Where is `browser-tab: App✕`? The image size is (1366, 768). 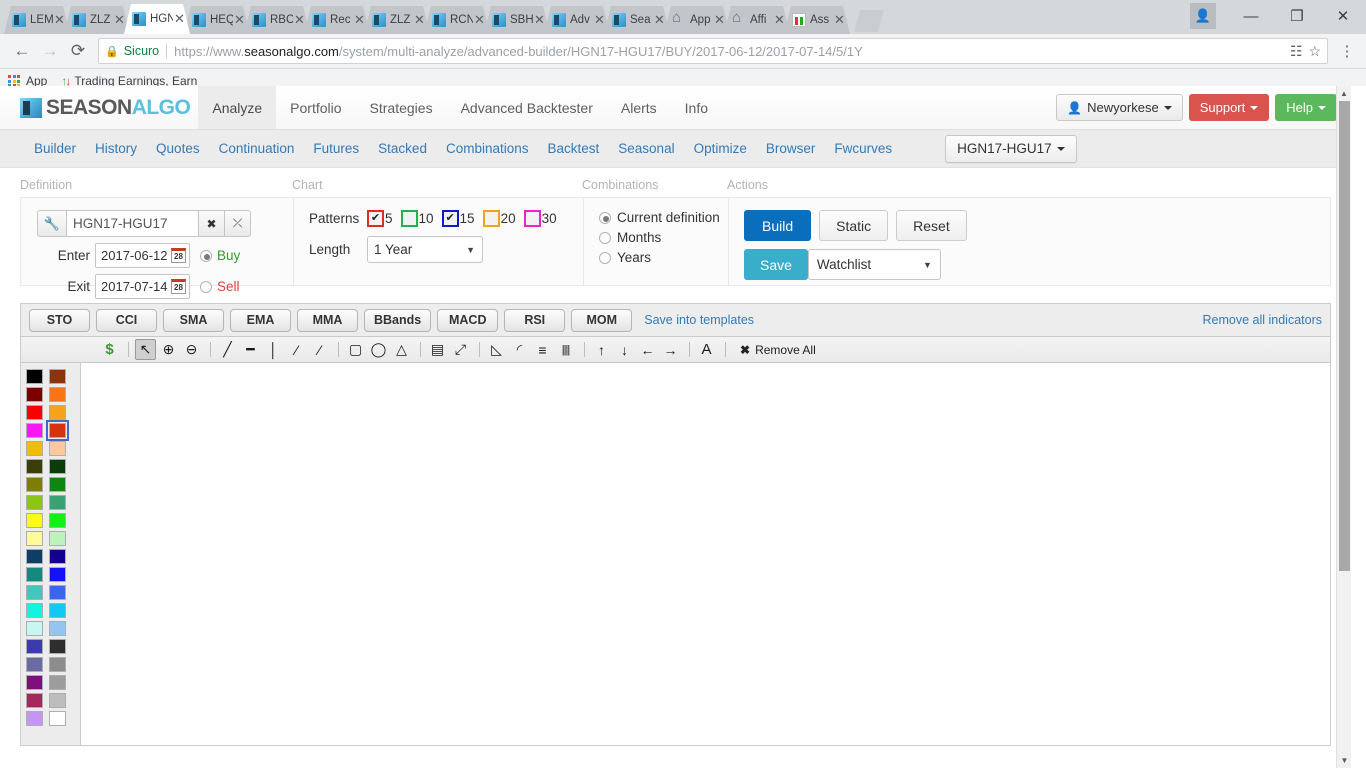 browser-tab: App✕ is located at coordinates (697, 20).